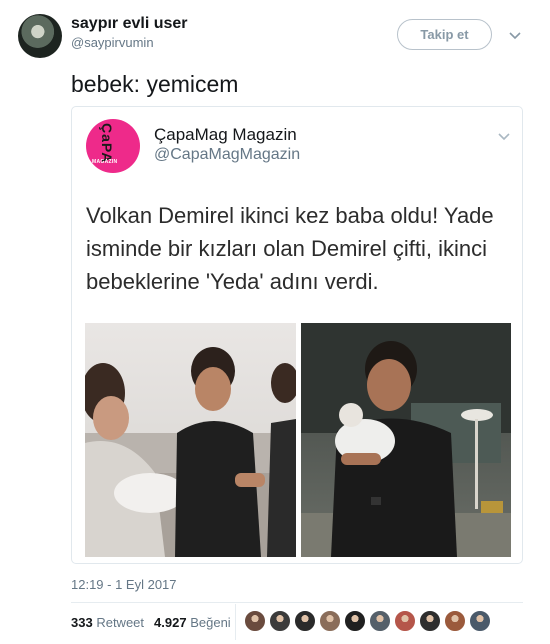  What do you see at coordinates (120, 622) in the screenshot?
I see `retweet-label: Retweet` at bounding box center [120, 622].